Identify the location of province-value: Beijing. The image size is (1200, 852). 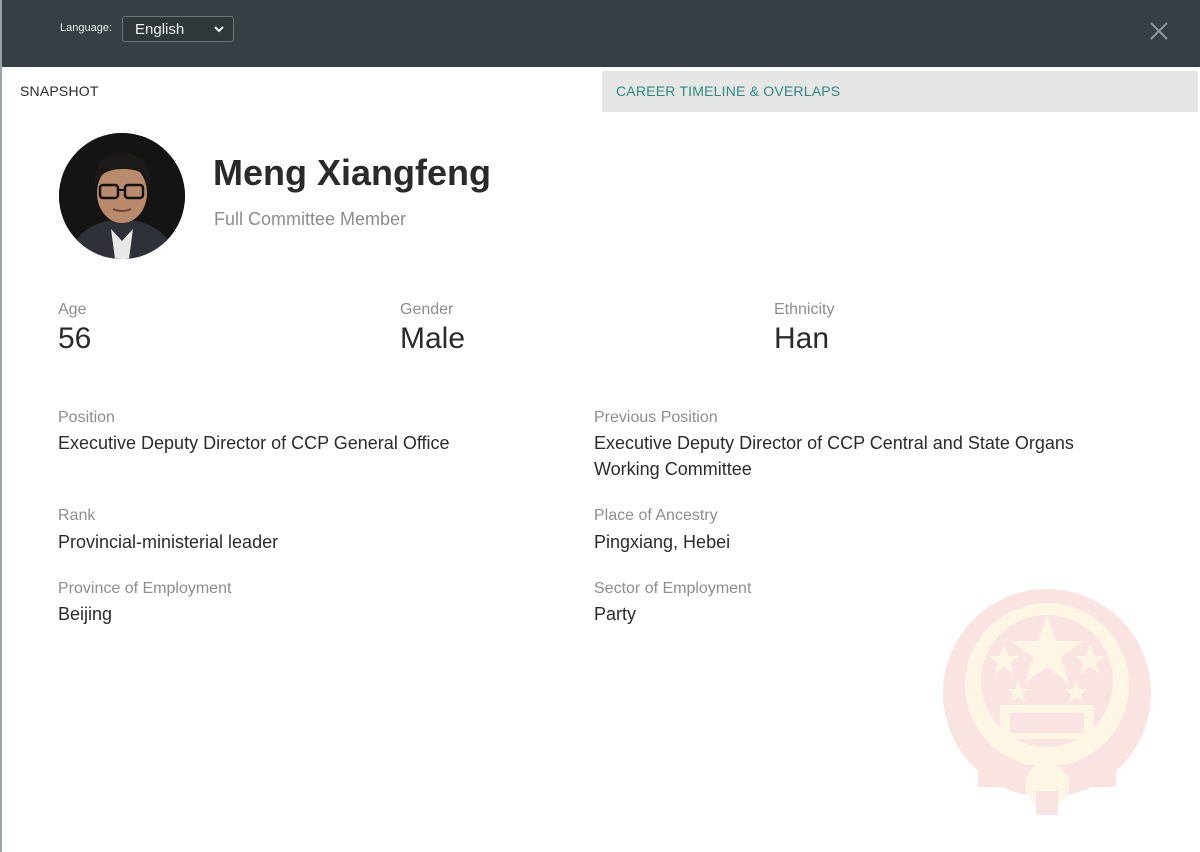
(85, 614).